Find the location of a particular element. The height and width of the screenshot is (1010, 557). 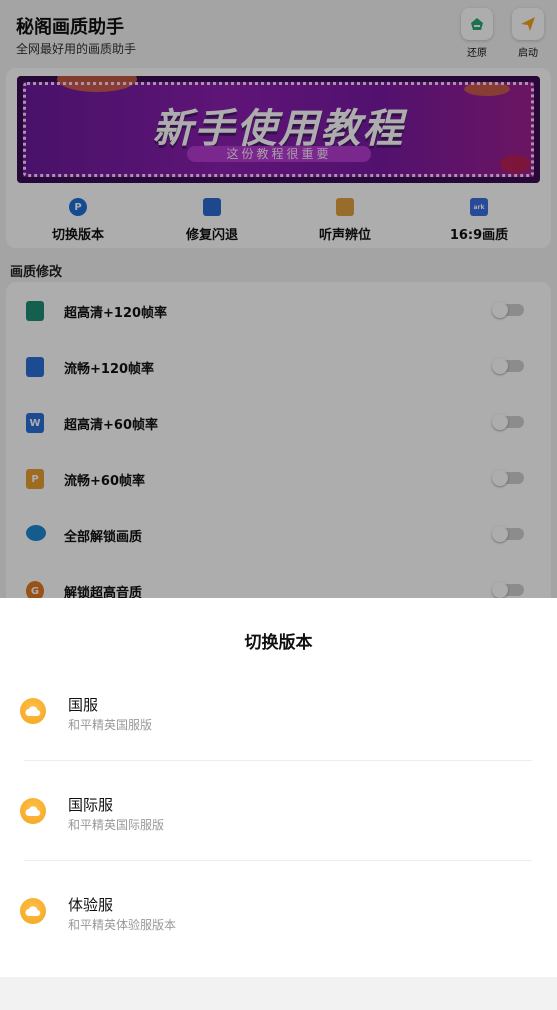

option-subtitle: 和平精英国际服版 is located at coordinates (116, 825).